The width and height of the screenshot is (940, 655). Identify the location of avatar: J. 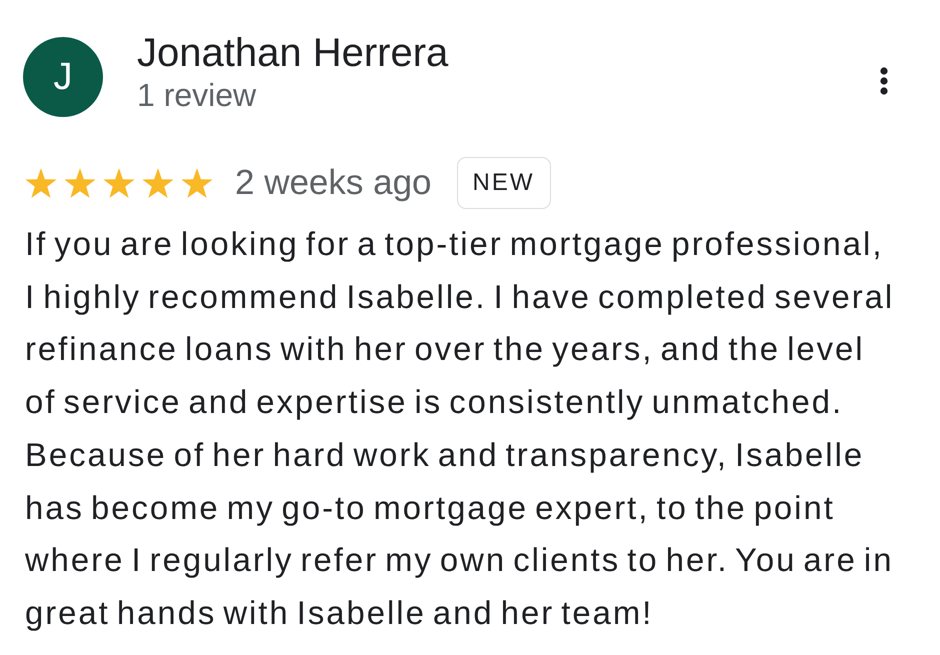
(63, 77).